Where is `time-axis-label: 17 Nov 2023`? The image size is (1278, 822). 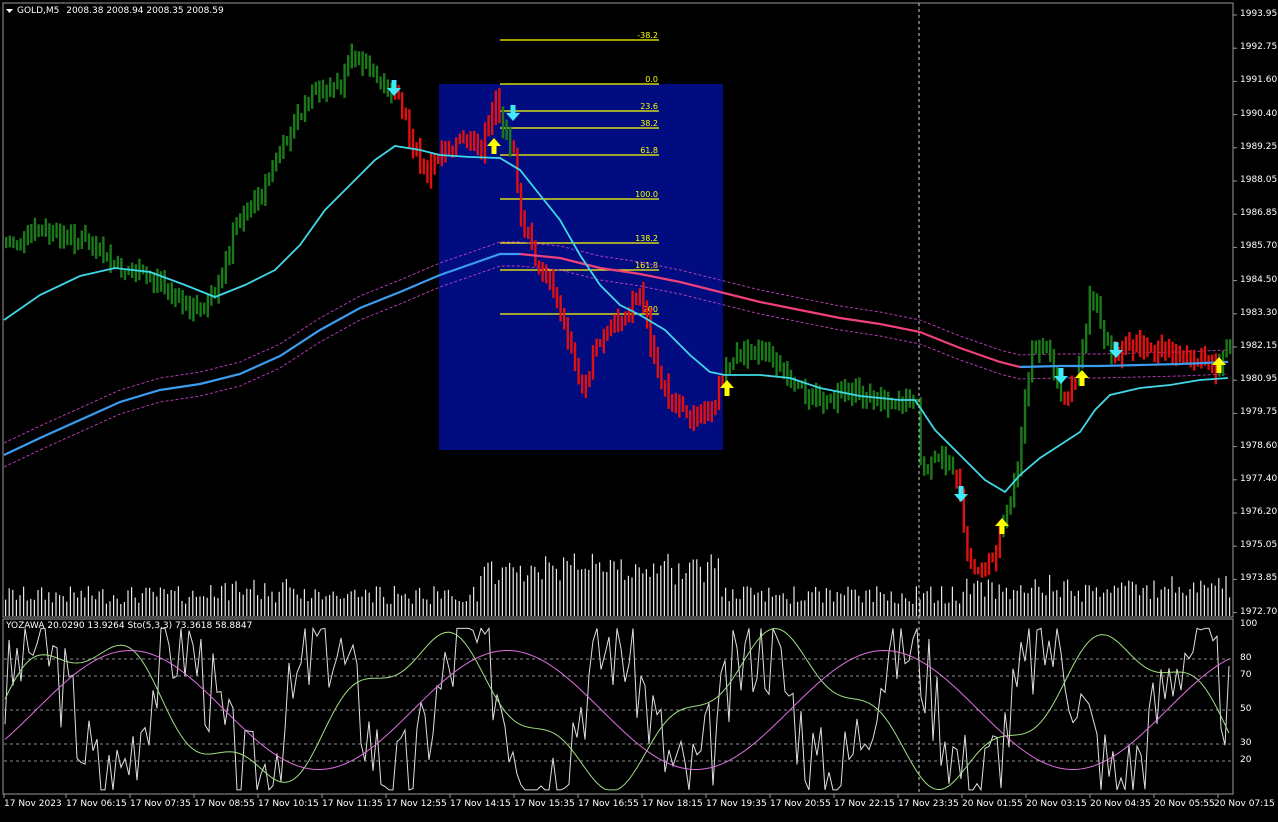
time-axis-label: 17 Nov 2023 is located at coordinates (33, 804).